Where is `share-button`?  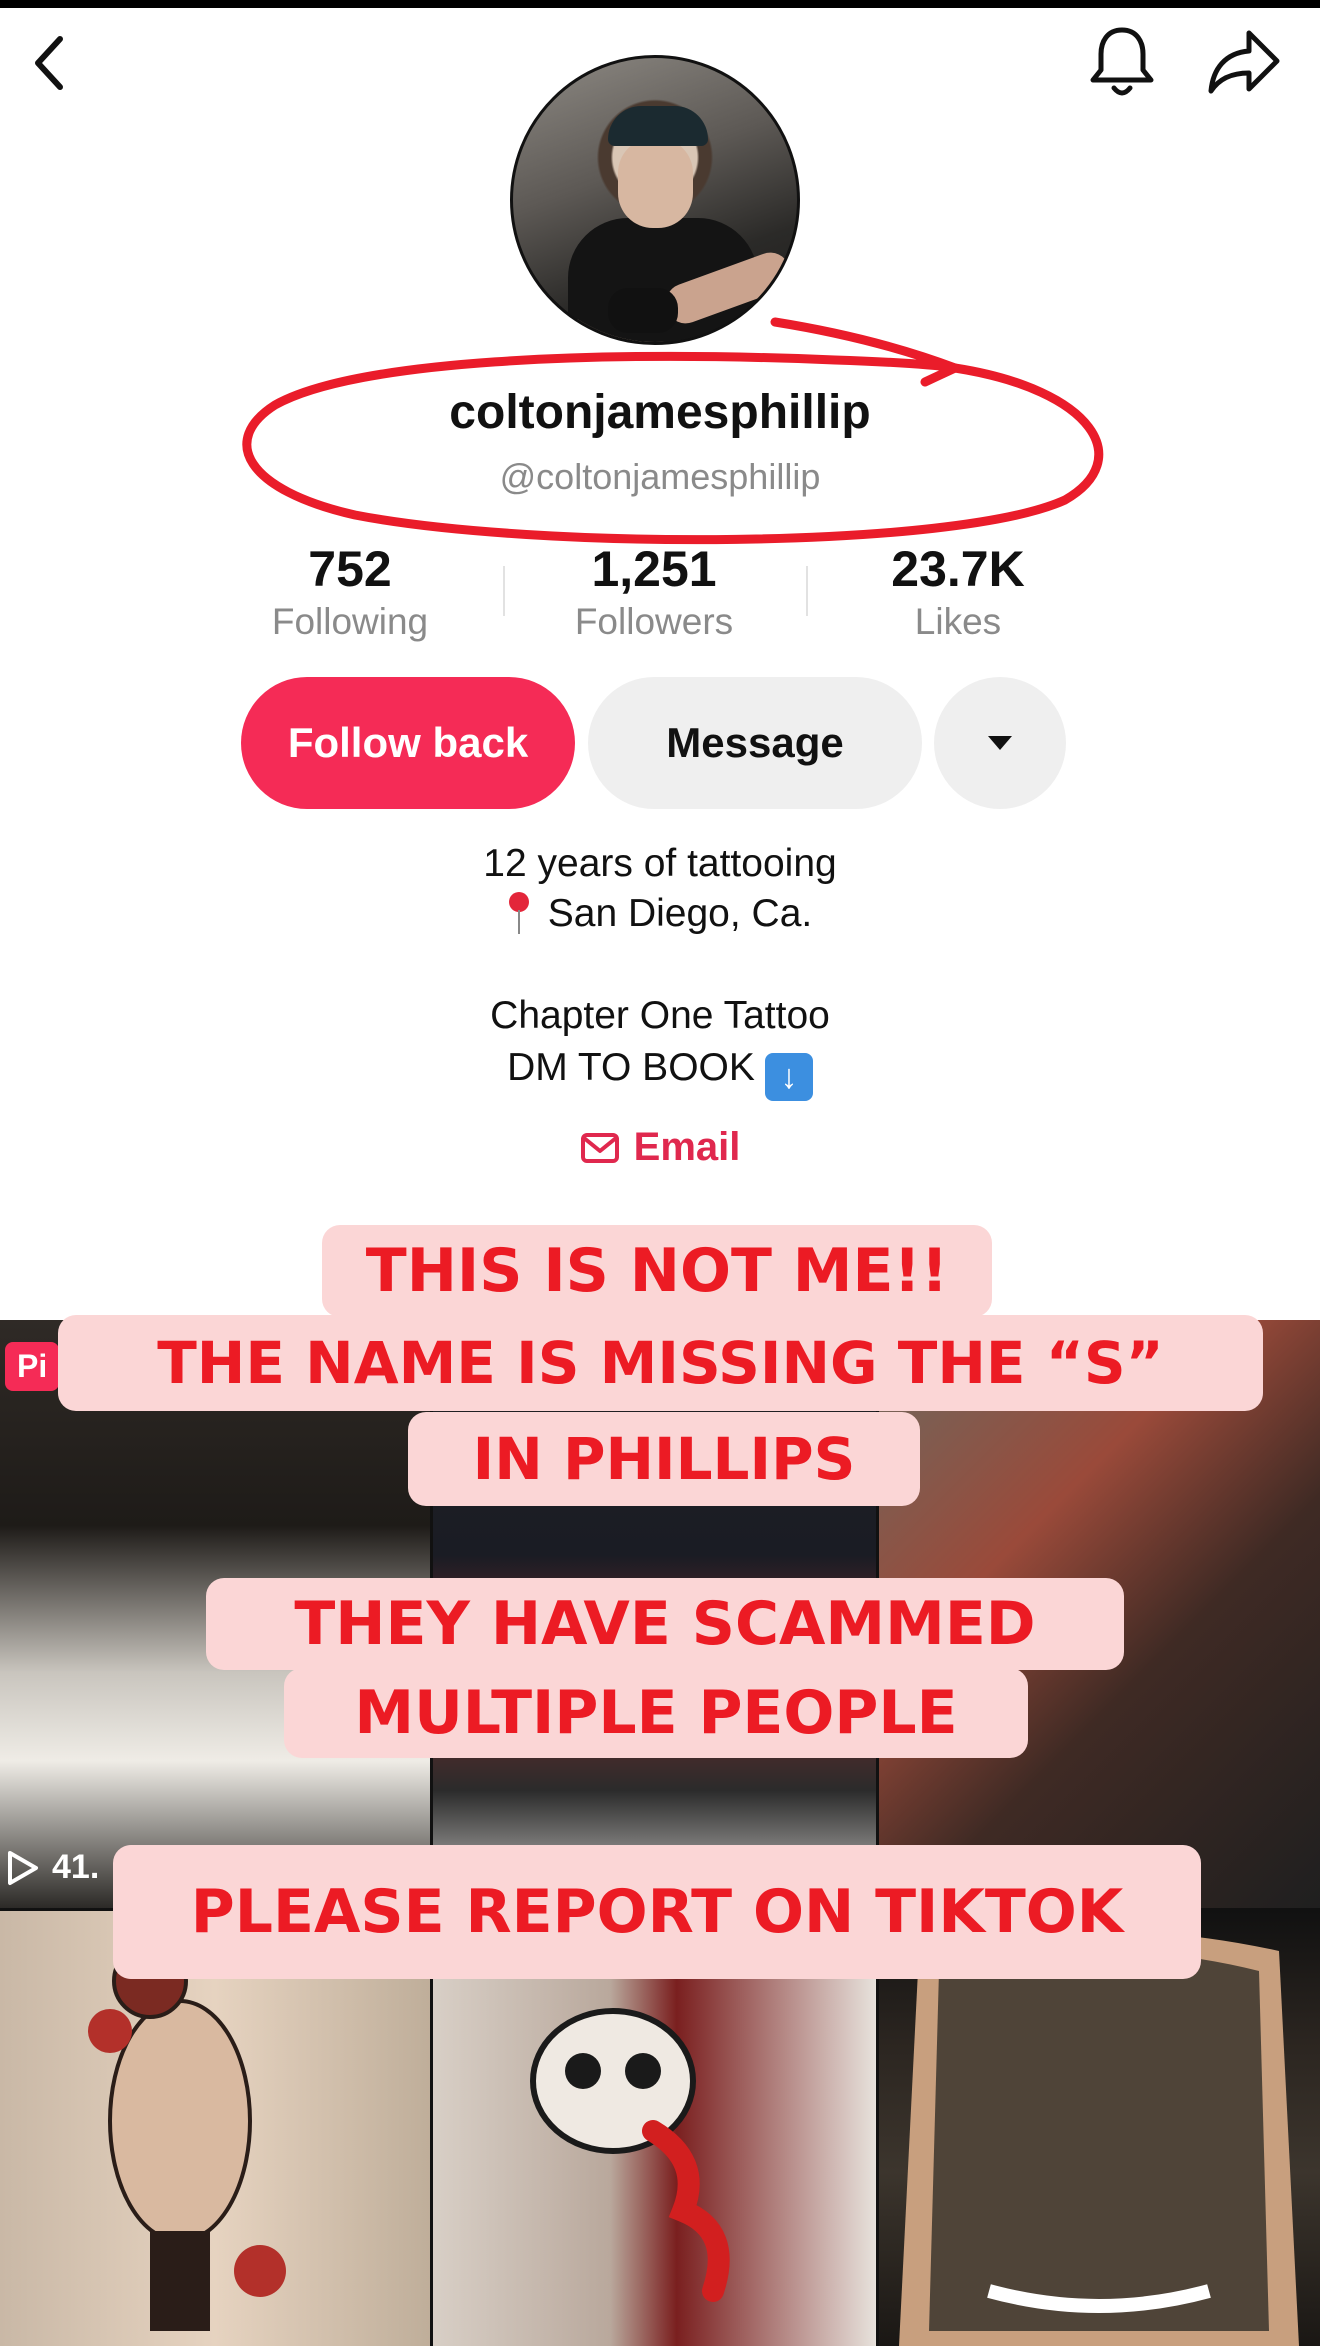
share-button is located at coordinates (1245, 62).